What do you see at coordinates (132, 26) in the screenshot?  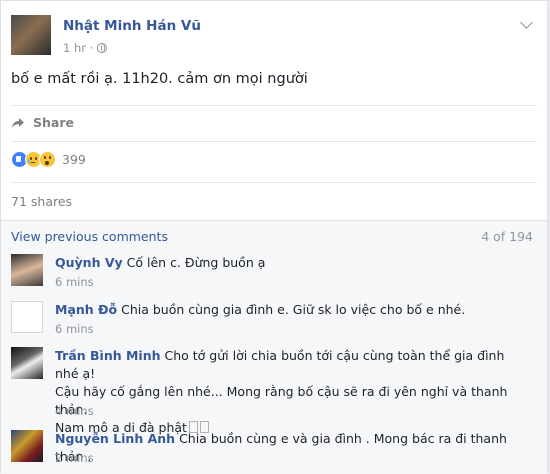 I see `author-name: Nhật Minh Hán Vũ` at bounding box center [132, 26].